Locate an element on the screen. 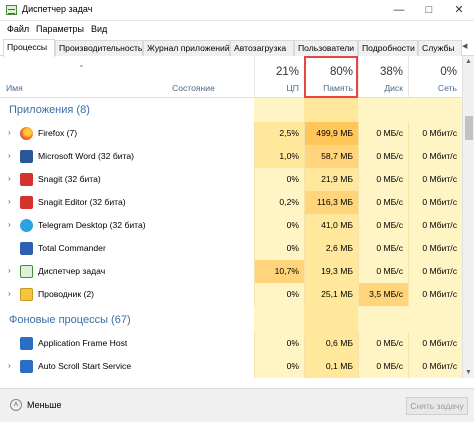 The width and height of the screenshot is (474, 422). process-name: Snagit Editor (32 бита) is located at coordinates (82, 202).